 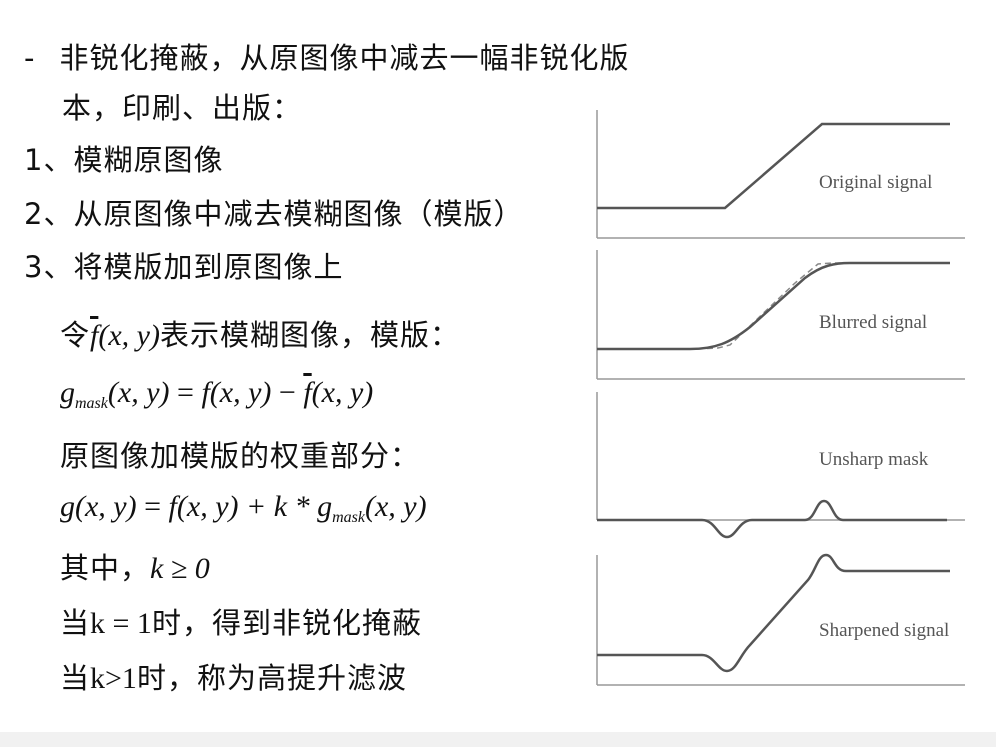 I want to click on k-equals-one: 当k = 1时，得到非锐化掩蔽, so click(x=241, y=621).